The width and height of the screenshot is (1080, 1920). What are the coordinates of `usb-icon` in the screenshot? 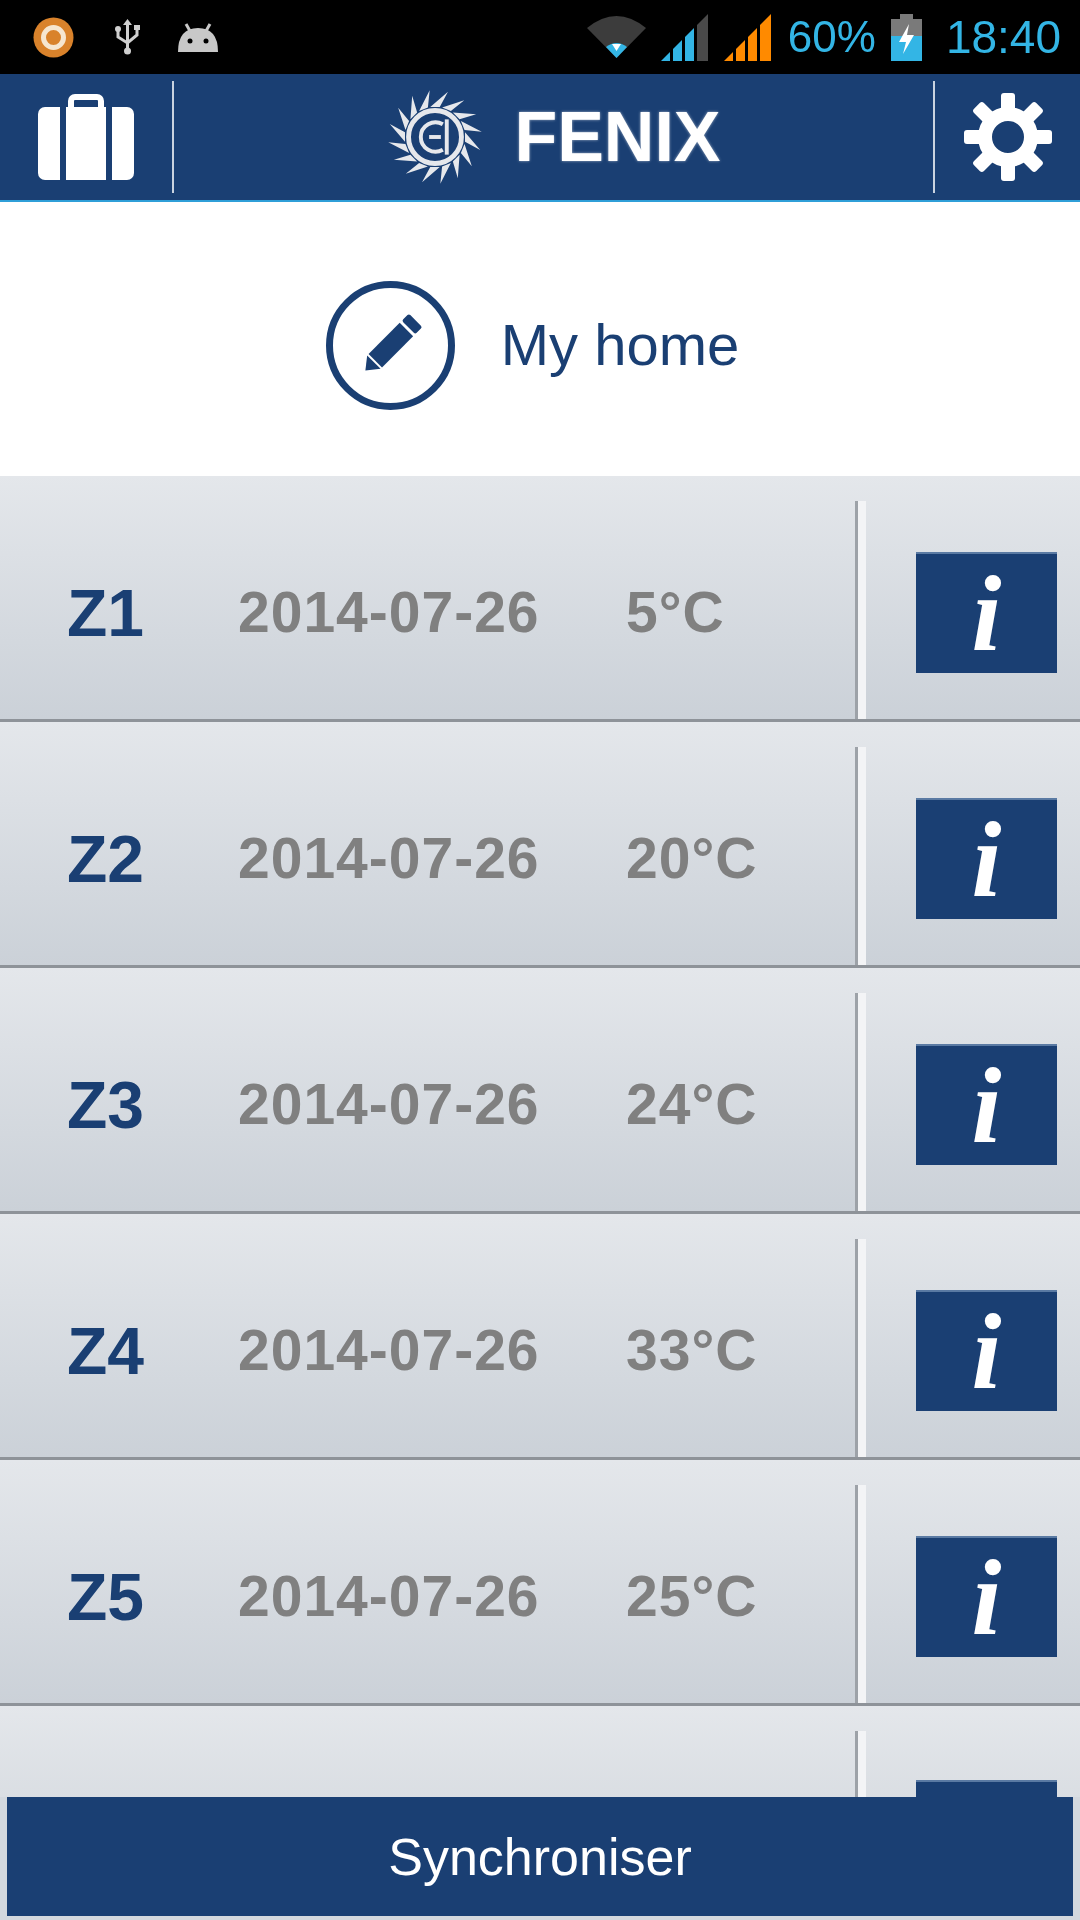 It's located at (127, 37).